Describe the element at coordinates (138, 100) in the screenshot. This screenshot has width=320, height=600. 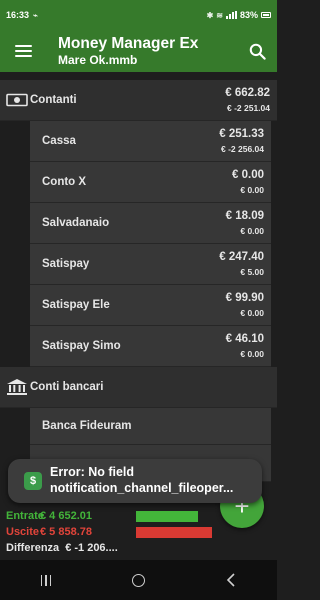
I see `group-row-contanti: Contanti € 662.82 € -2 251.04` at that location.